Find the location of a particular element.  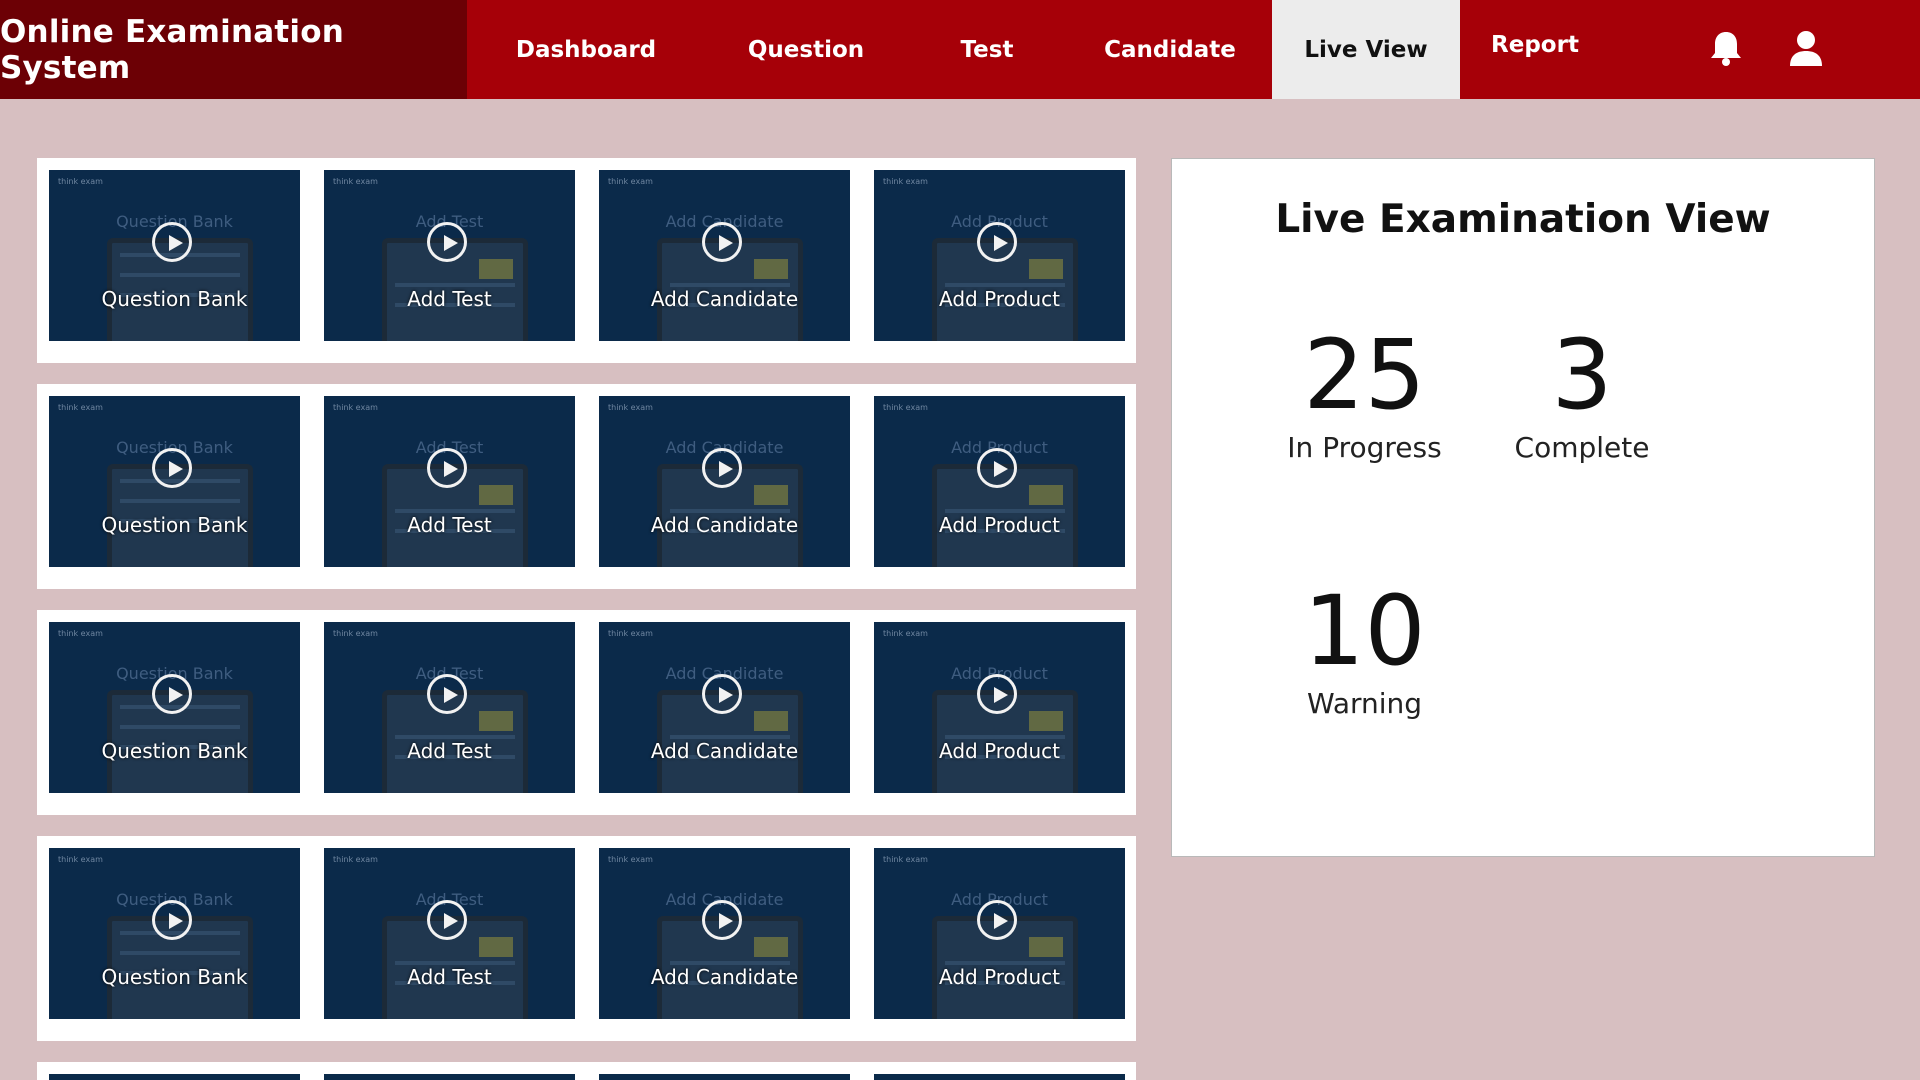

stat-warning: 10 Warning is located at coordinates (1364, 650).